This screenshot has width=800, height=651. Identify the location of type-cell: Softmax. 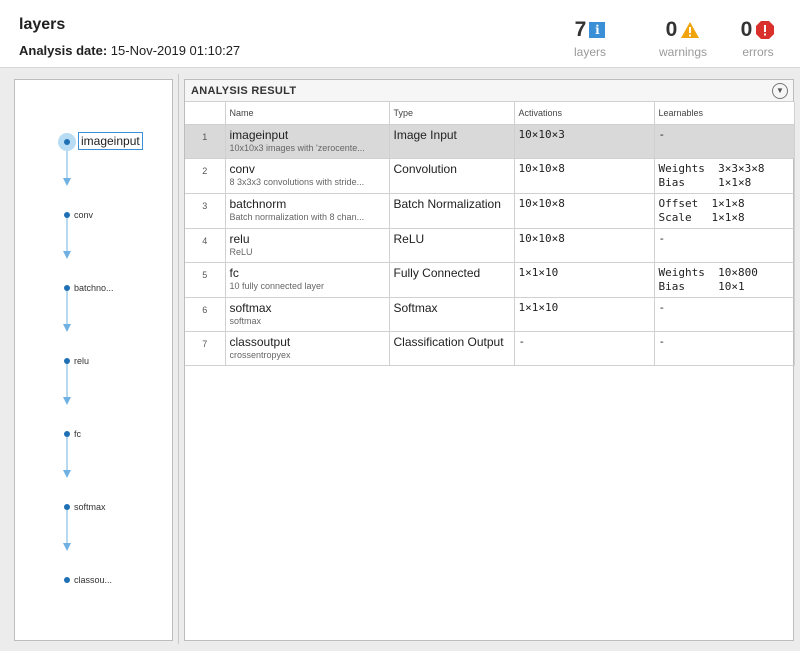
(452, 314).